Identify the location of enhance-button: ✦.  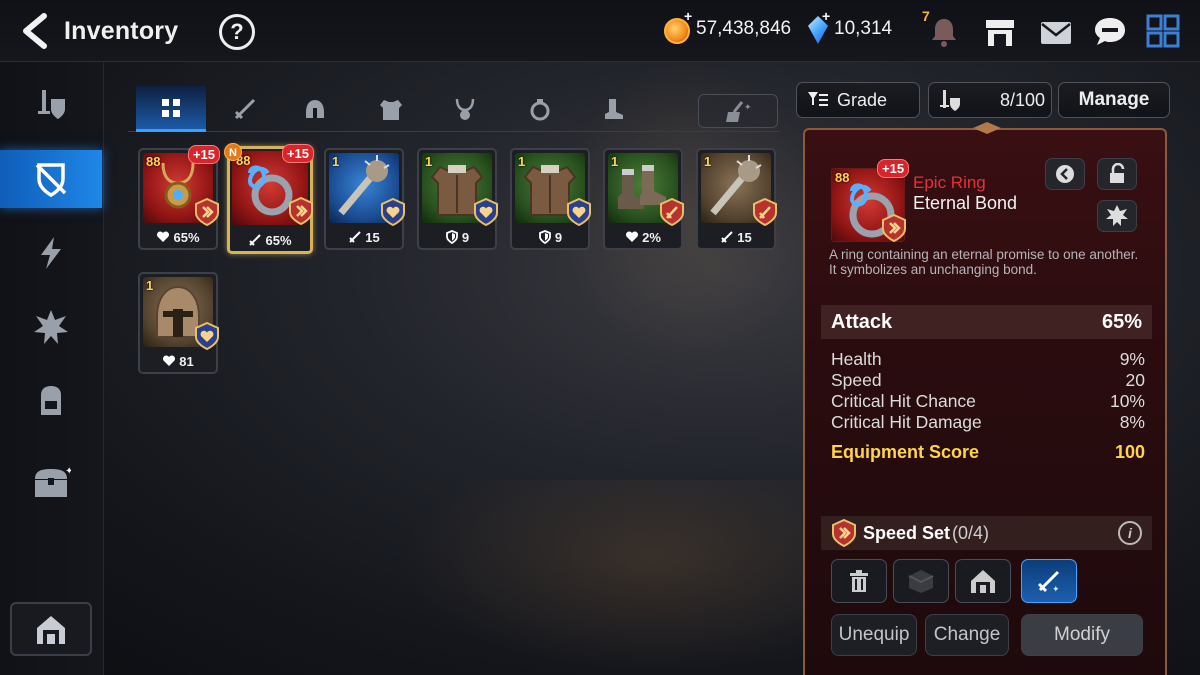
(1049, 581).